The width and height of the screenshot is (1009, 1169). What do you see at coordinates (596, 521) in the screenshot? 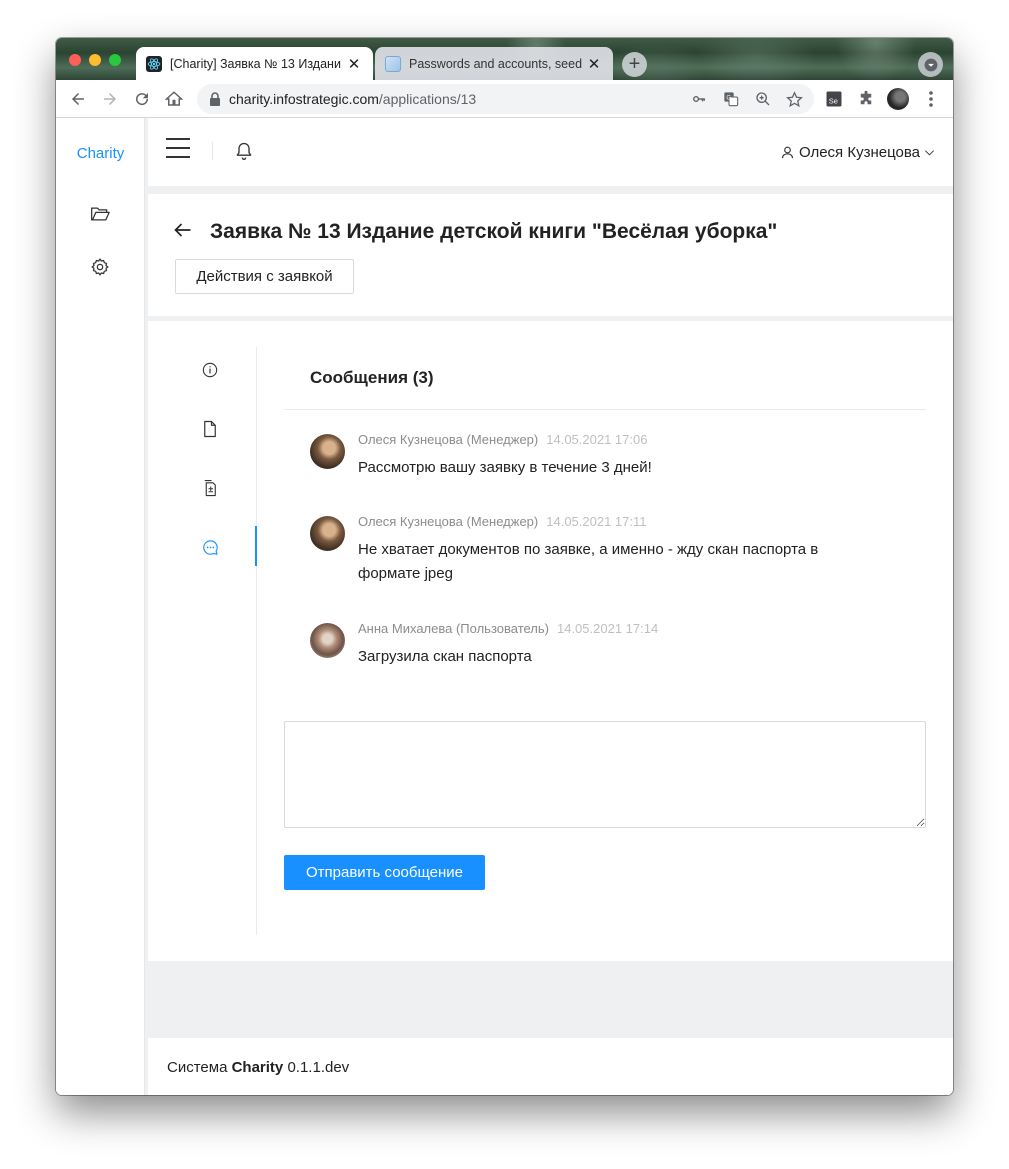
I see `message-date: 14.05.2021 17:11` at bounding box center [596, 521].